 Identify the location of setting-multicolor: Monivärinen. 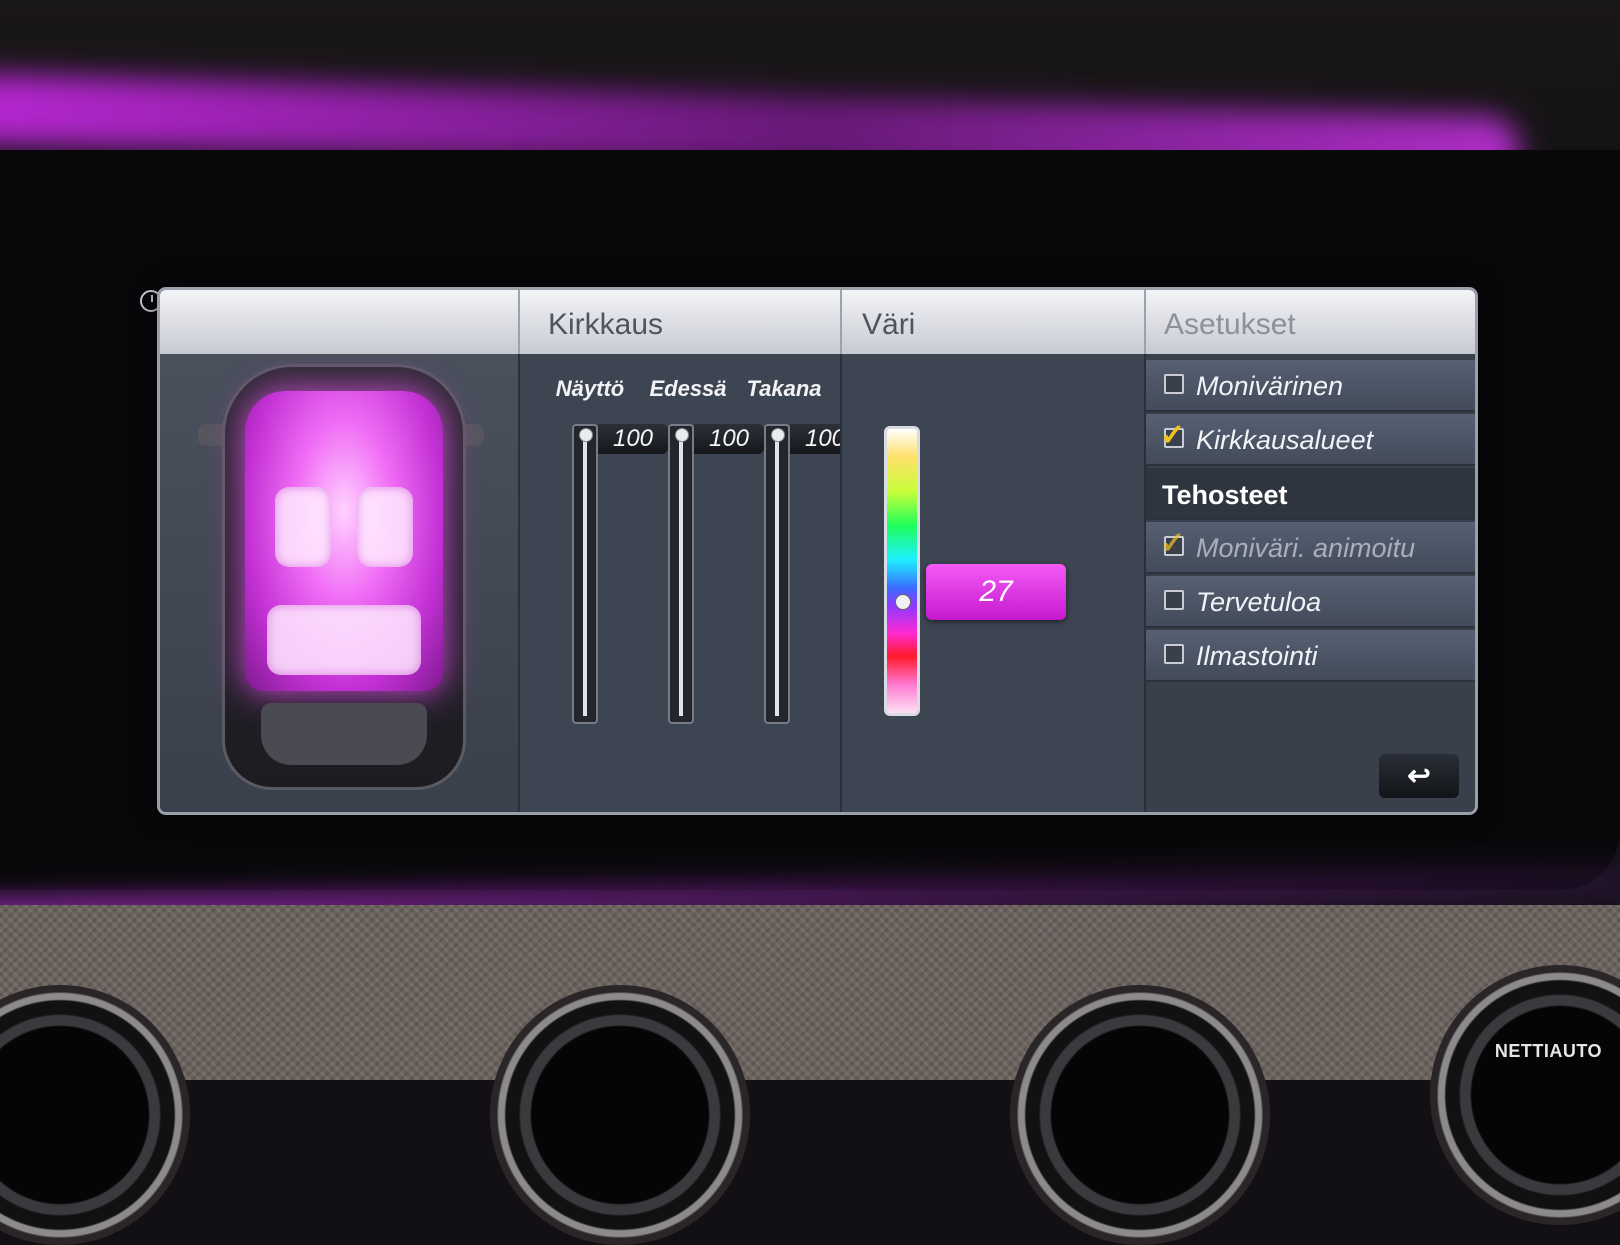
(1310, 386).